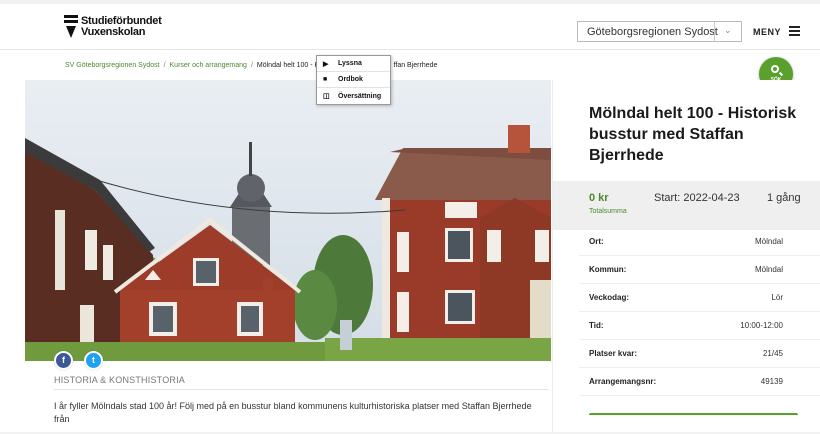 The width and height of the screenshot is (820, 434). I want to click on popup-item-ordbok: ■ Ordbok, so click(353, 80).